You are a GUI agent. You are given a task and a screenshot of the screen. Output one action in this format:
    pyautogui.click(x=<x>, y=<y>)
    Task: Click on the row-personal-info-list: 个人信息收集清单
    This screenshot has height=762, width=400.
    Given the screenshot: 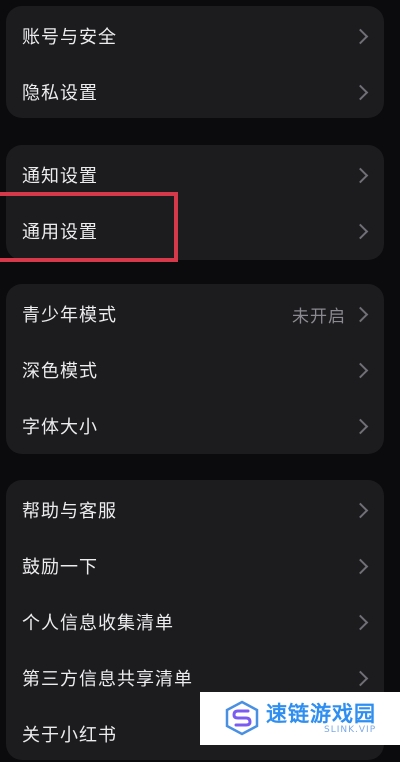 What is the action you would take?
    pyautogui.click(x=195, y=622)
    